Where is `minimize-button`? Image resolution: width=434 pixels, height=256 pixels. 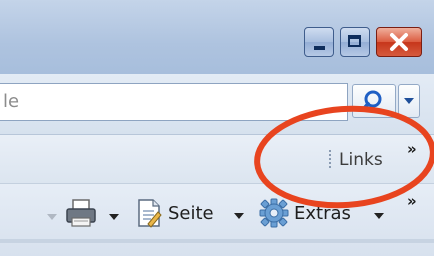
minimize-button is located at coordinates (319, 42).